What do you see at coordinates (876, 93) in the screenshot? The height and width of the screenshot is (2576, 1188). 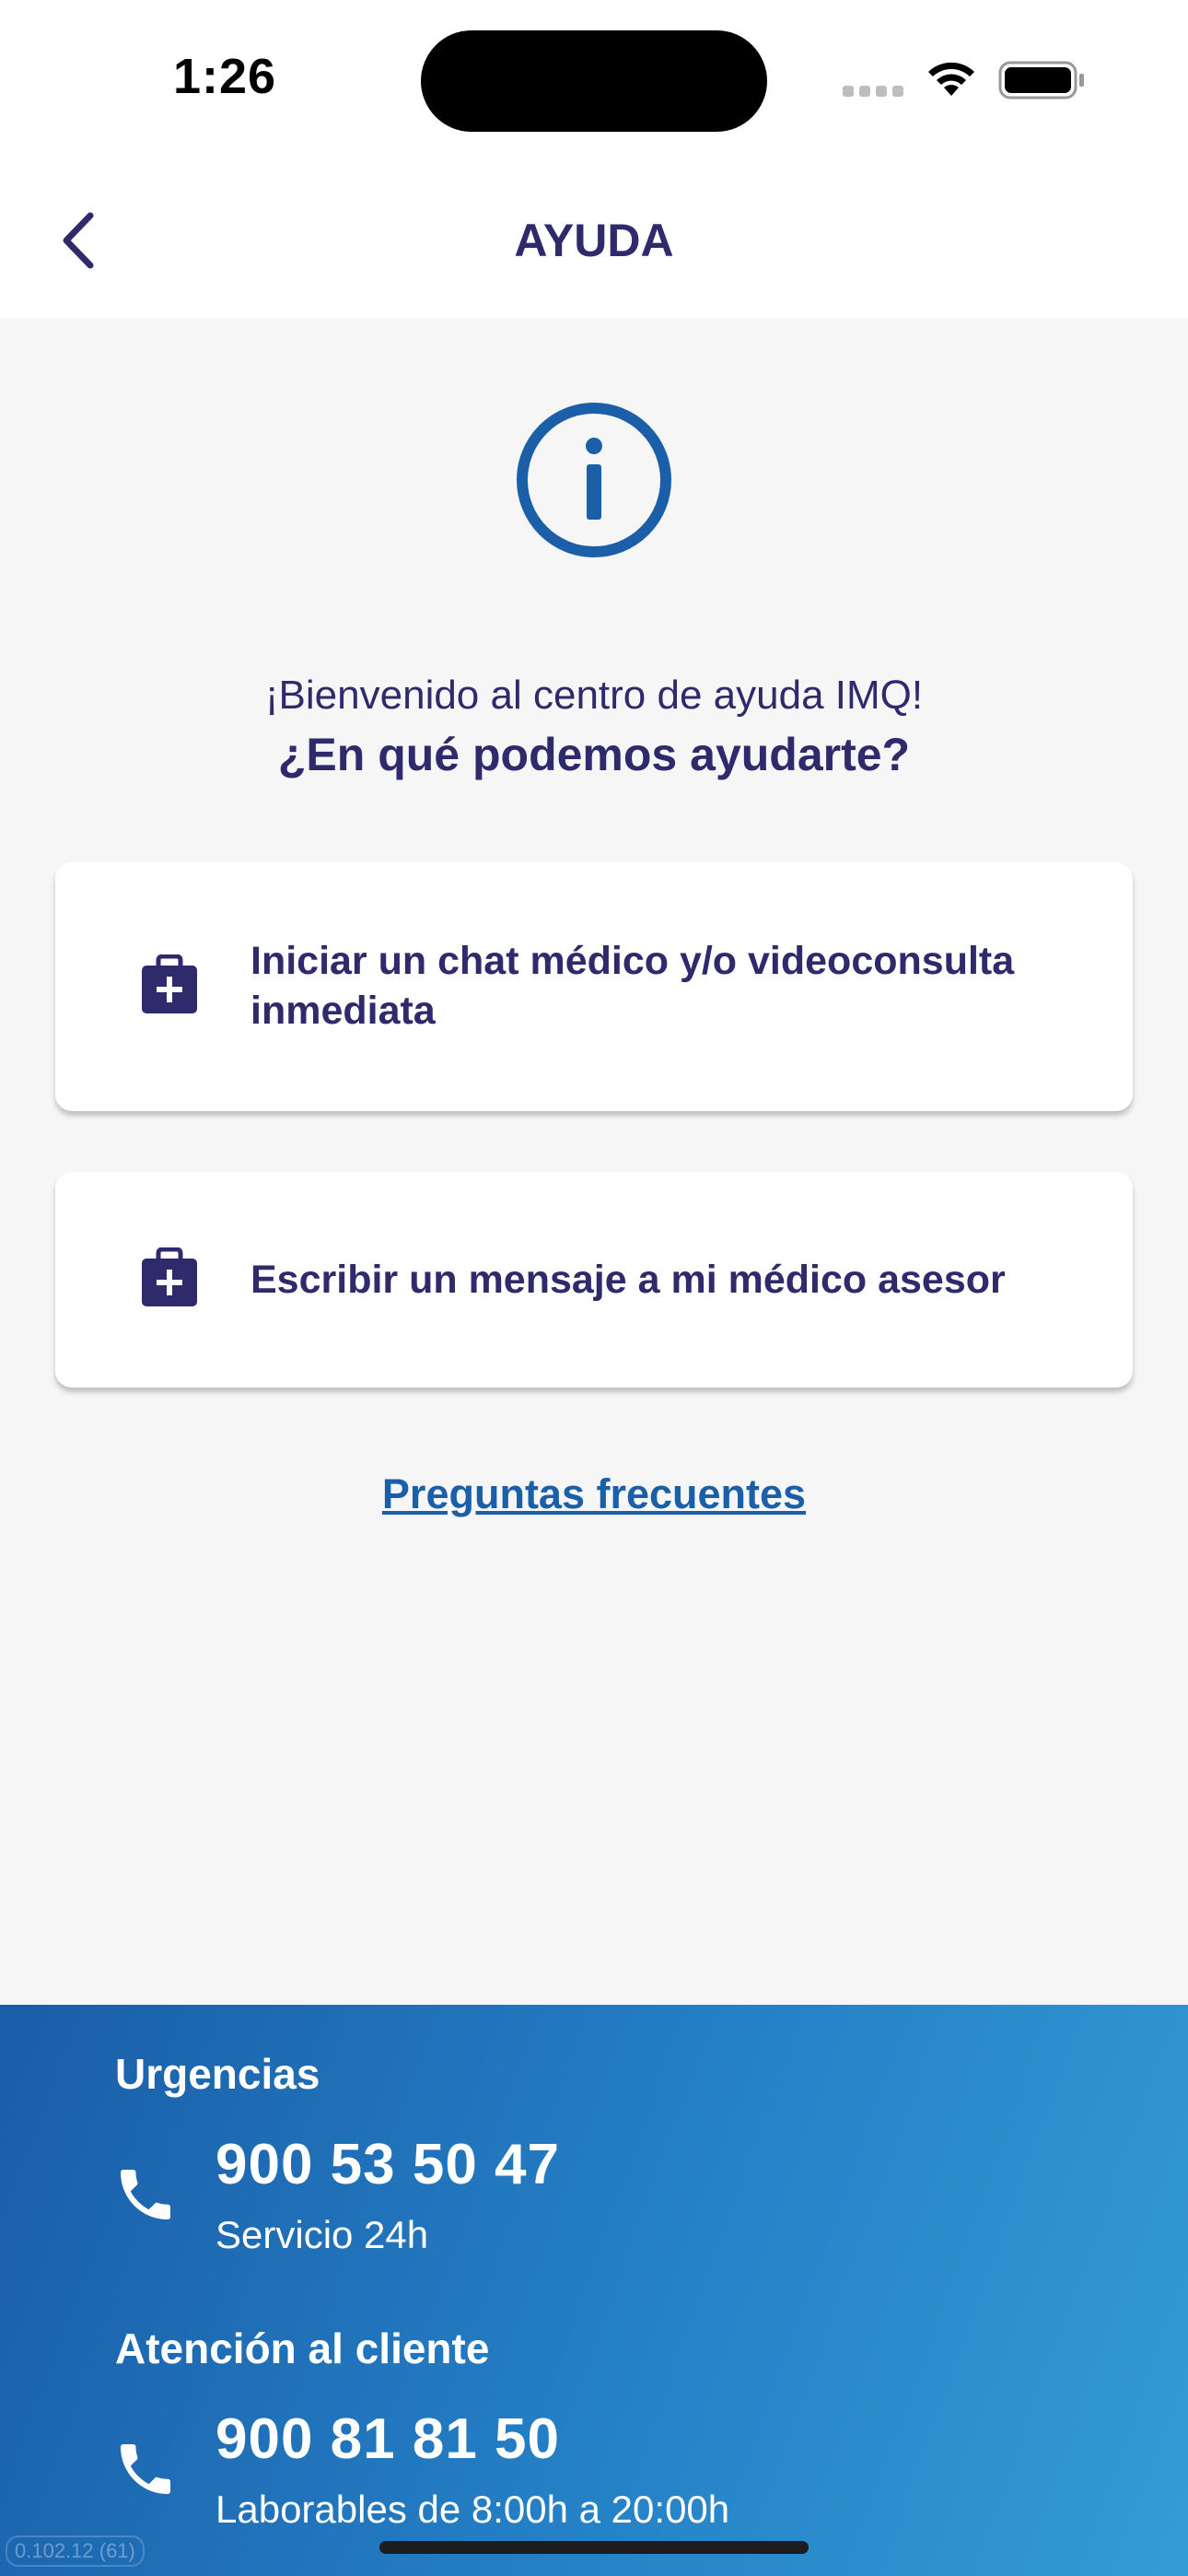 I see `signal-dots-icon` at bounding box center [876, 93].